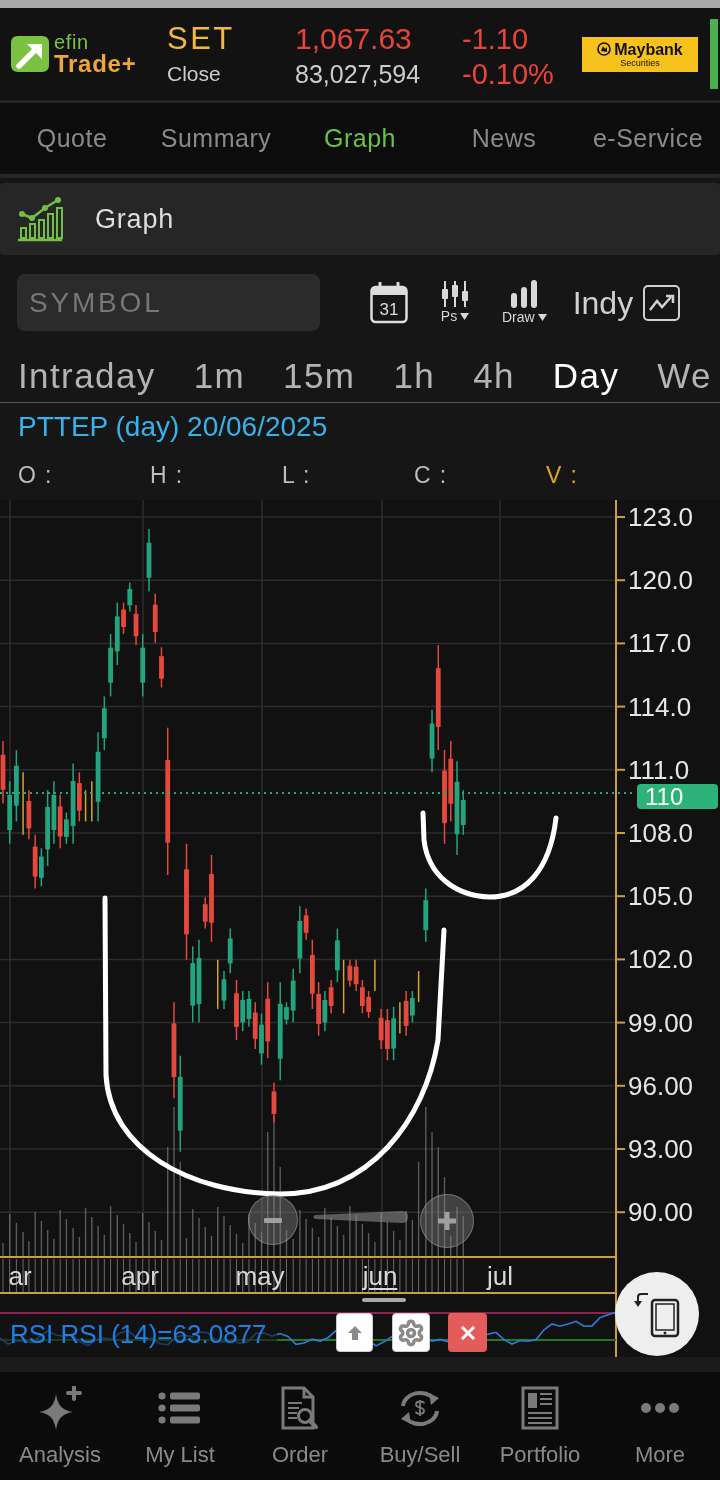 This screenshot has height=1488, width=720. I want to click on nav-item: More, so click(660, 1426).